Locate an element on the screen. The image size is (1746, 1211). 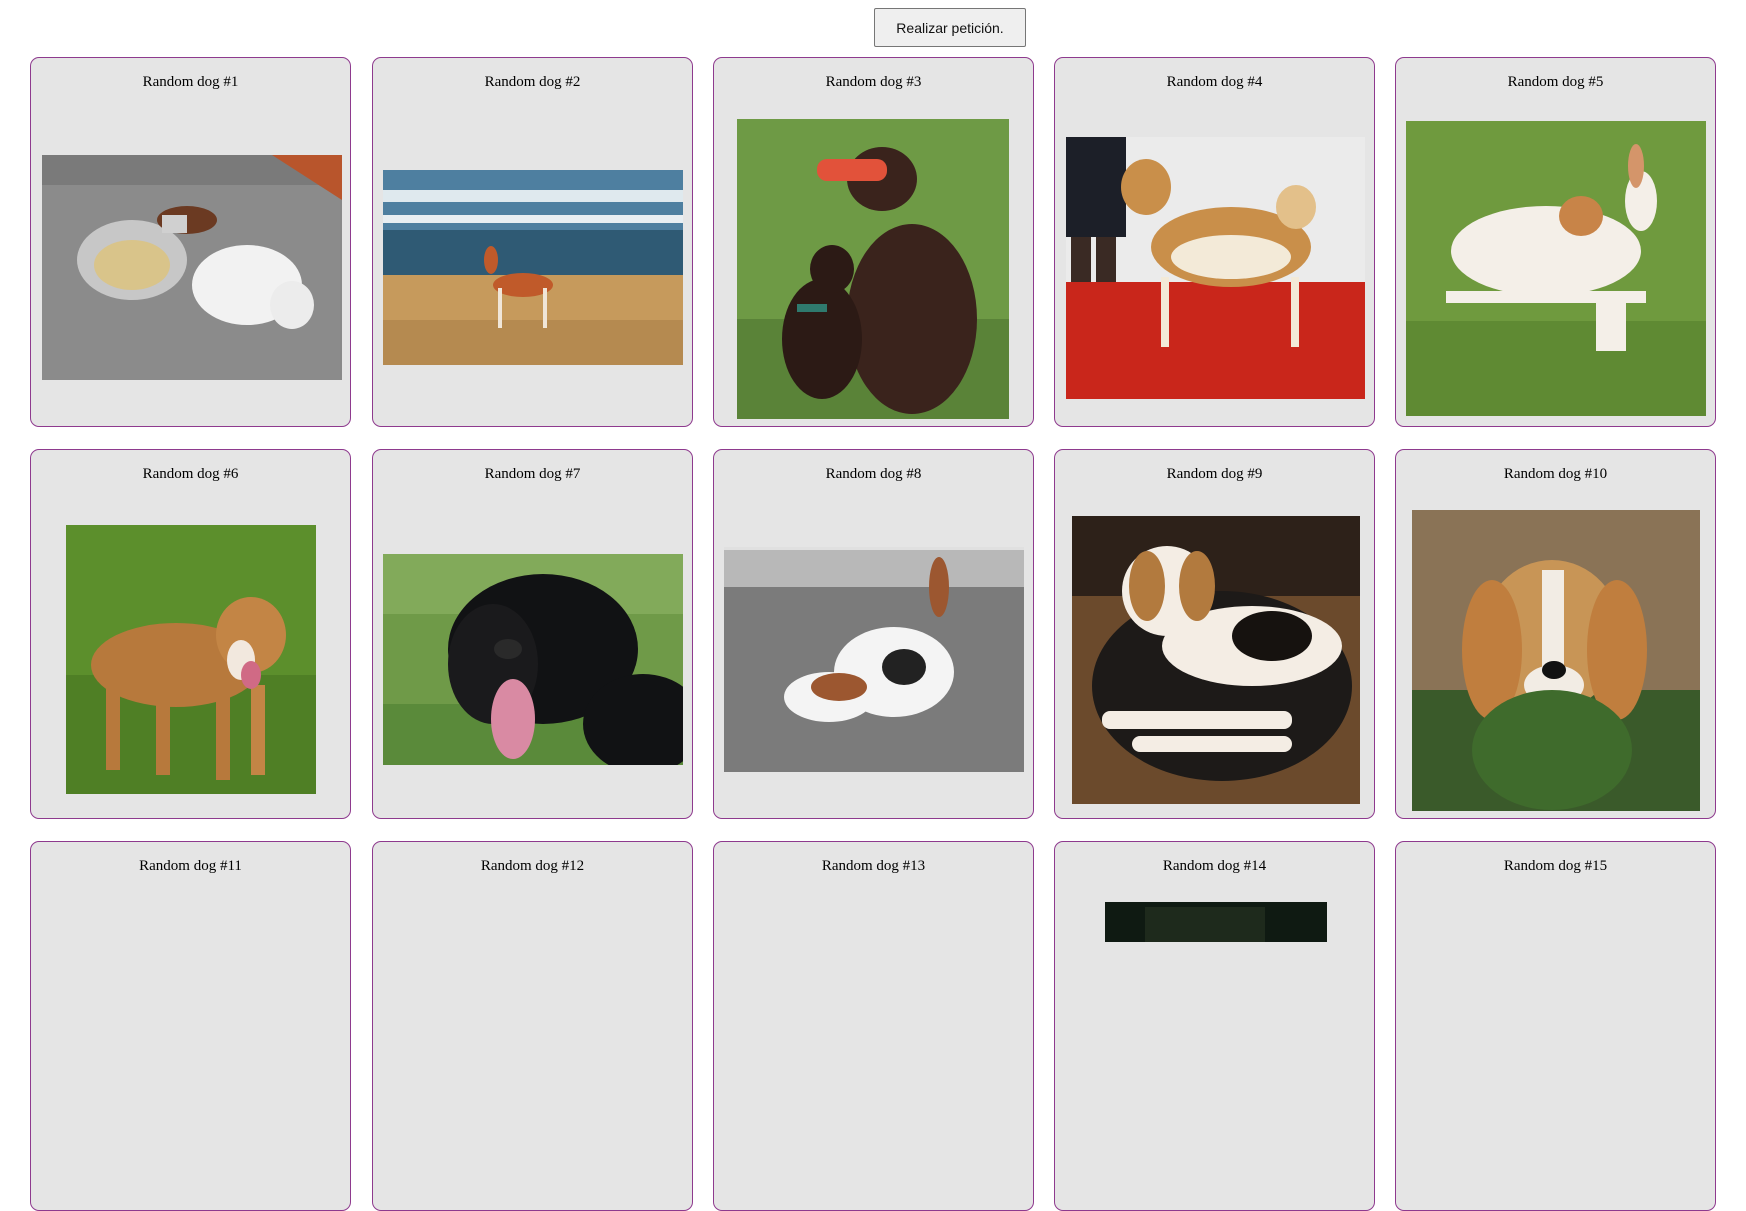
card-title: Random dog #1 is located at coordinates (190, 82).